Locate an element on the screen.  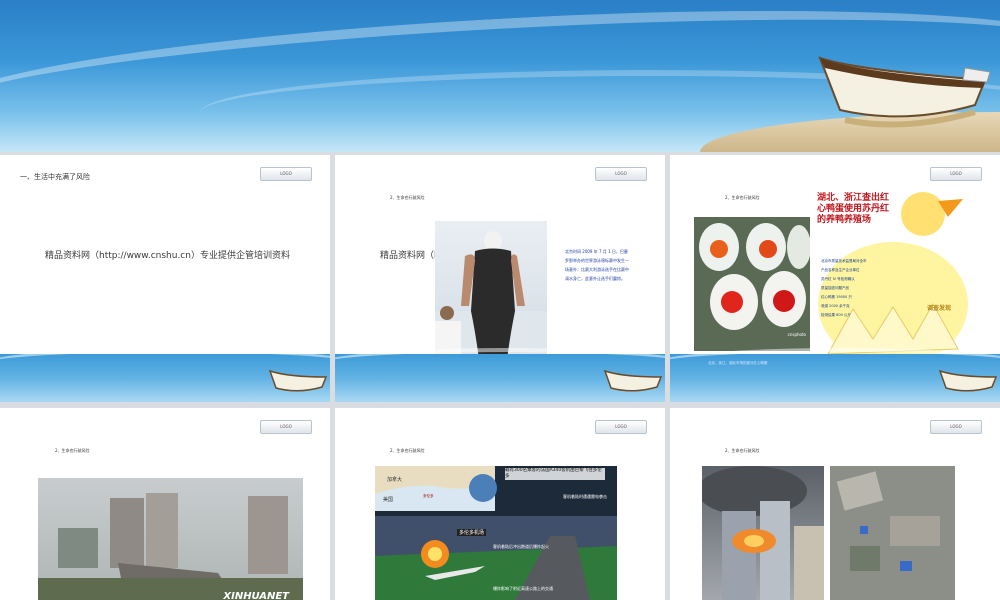
slide-title: 一、生活中充满了风险 is located at coordinates (55, 177).